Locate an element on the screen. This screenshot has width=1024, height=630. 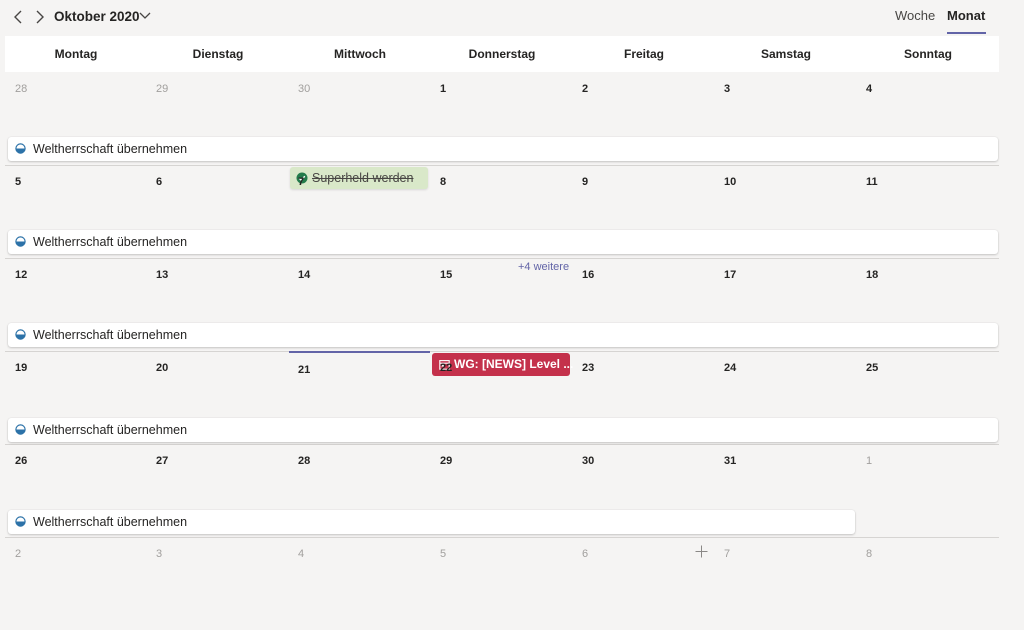
calendar-toolbar: Oktober 2020 Woche Monat is located at coordinates (512, 18).